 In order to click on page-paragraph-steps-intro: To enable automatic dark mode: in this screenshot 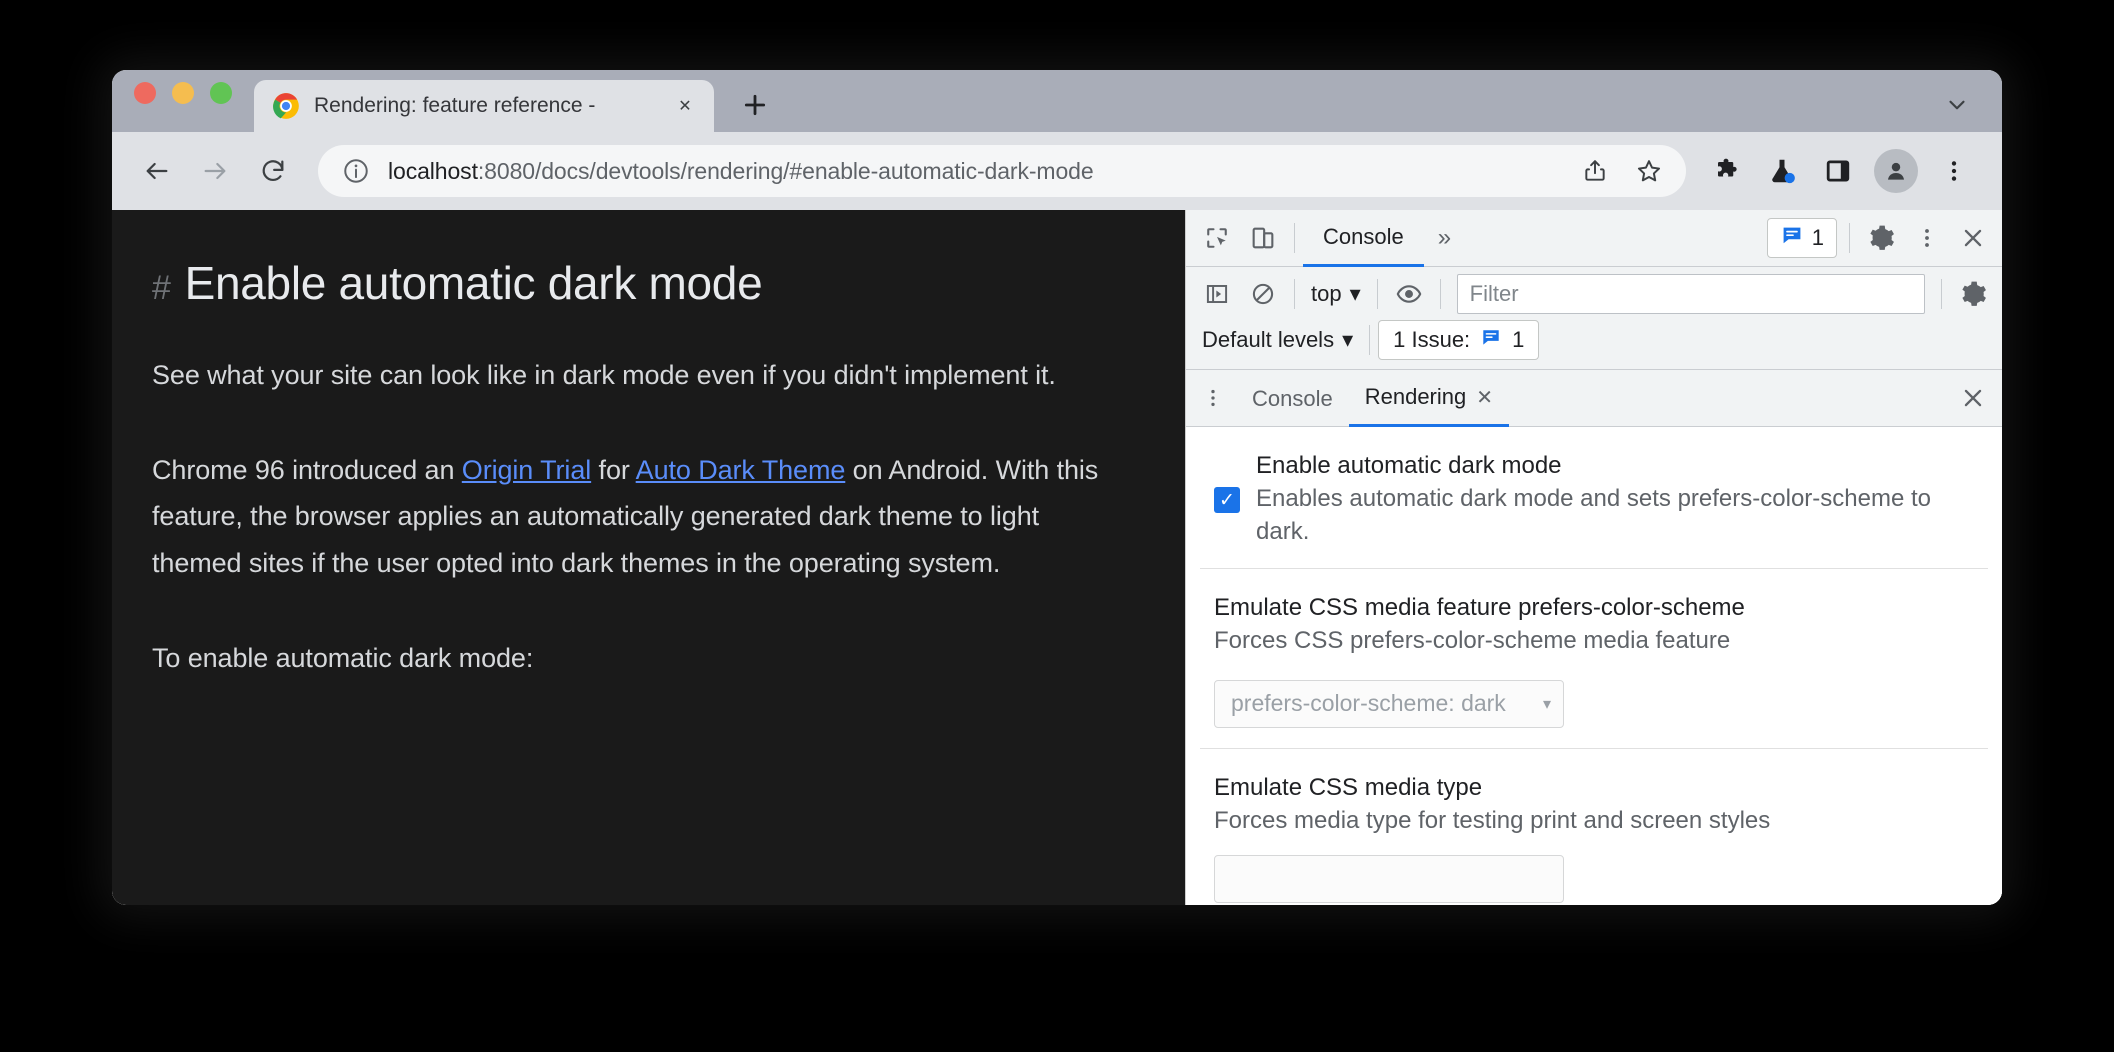, I will do `click(343, 657)`.